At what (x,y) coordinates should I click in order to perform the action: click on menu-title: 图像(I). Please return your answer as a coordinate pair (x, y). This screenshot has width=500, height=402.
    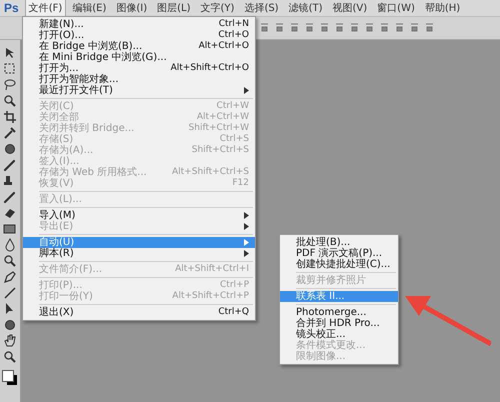
    Looking at the image, I should click on (132, 8).